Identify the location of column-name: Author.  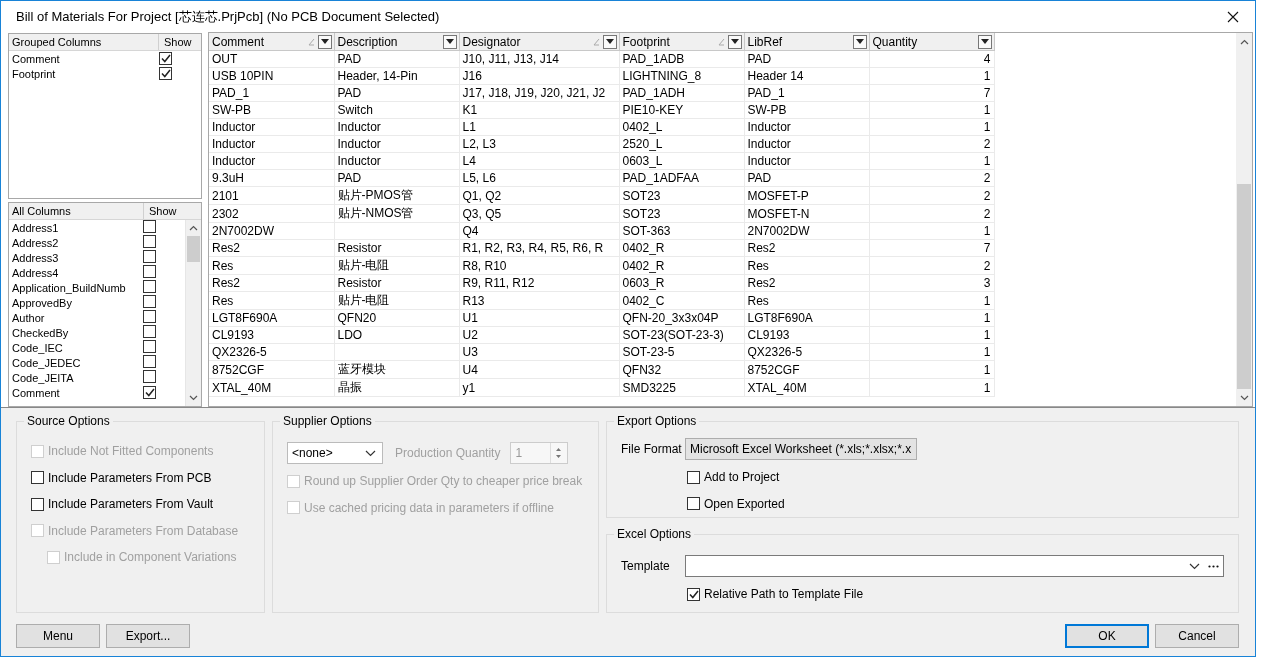
(76, 317).